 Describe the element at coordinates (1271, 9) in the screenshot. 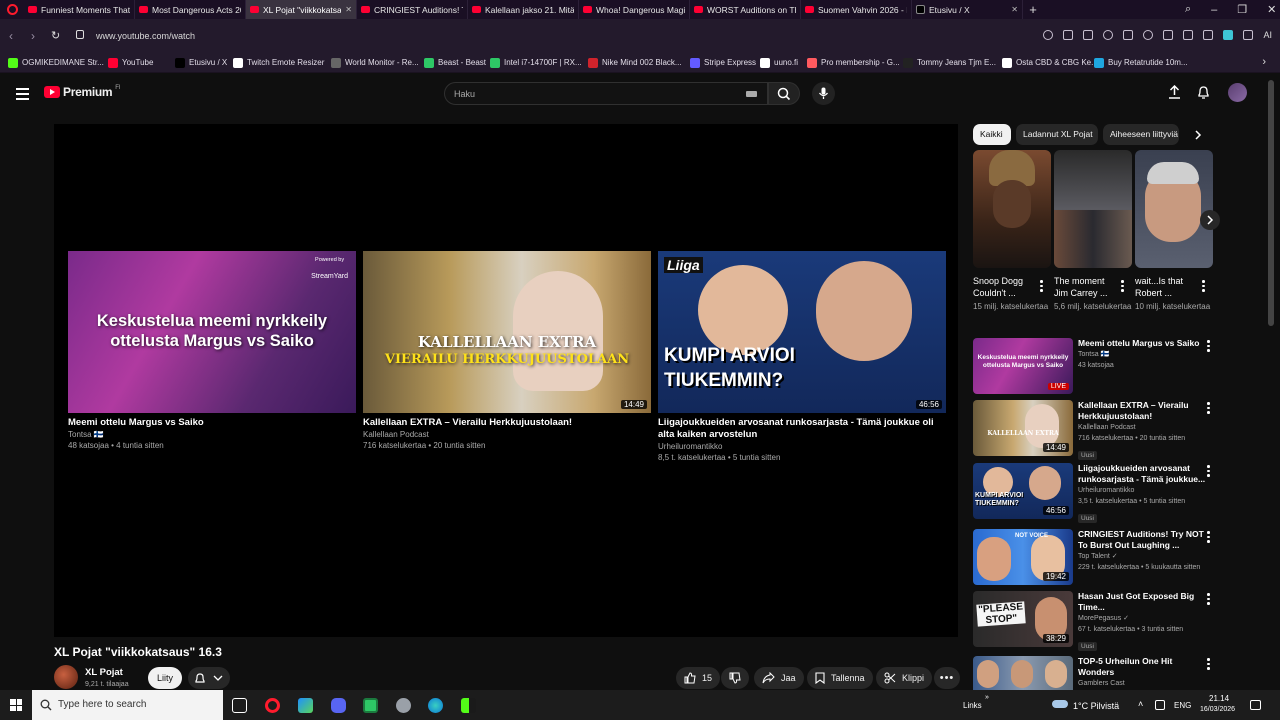

I see `close-icon: ✕` at that location.